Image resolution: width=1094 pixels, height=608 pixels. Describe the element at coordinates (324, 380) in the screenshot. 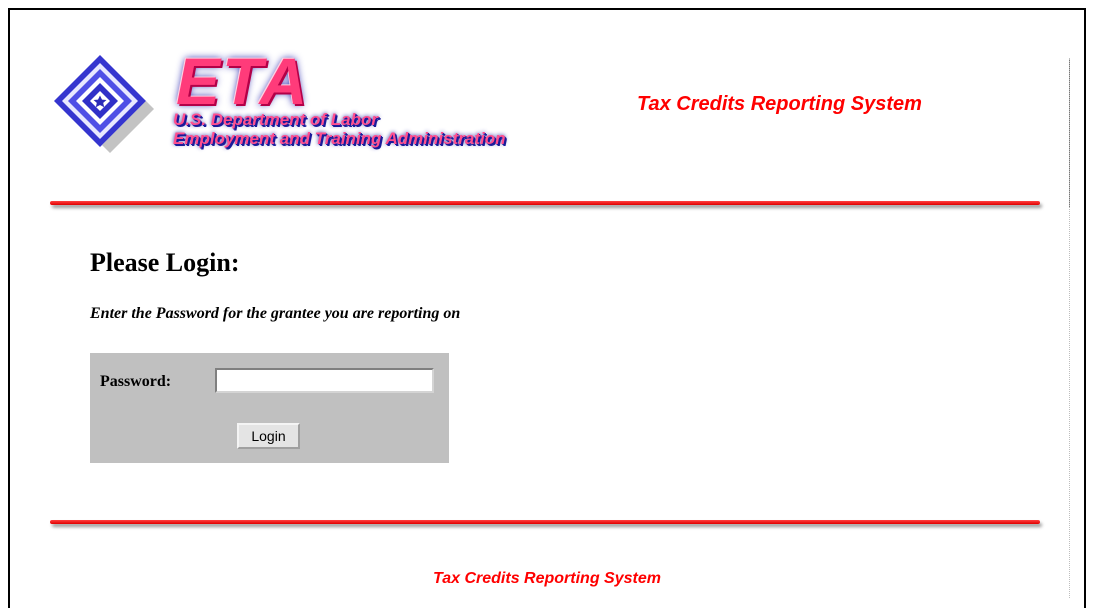

I see `password-input` at that location.